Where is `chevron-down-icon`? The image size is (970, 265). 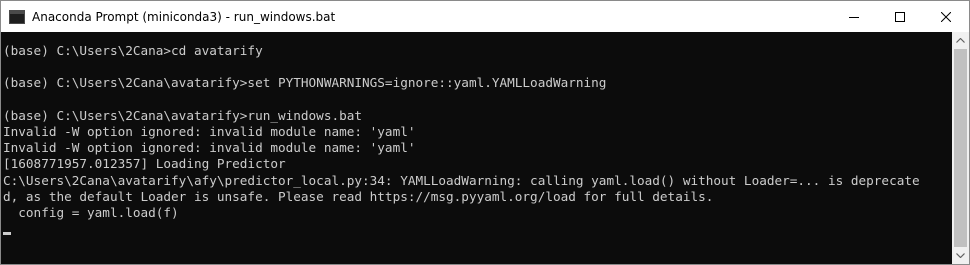
chevron-down-icon is located at coordinates (960, 255).